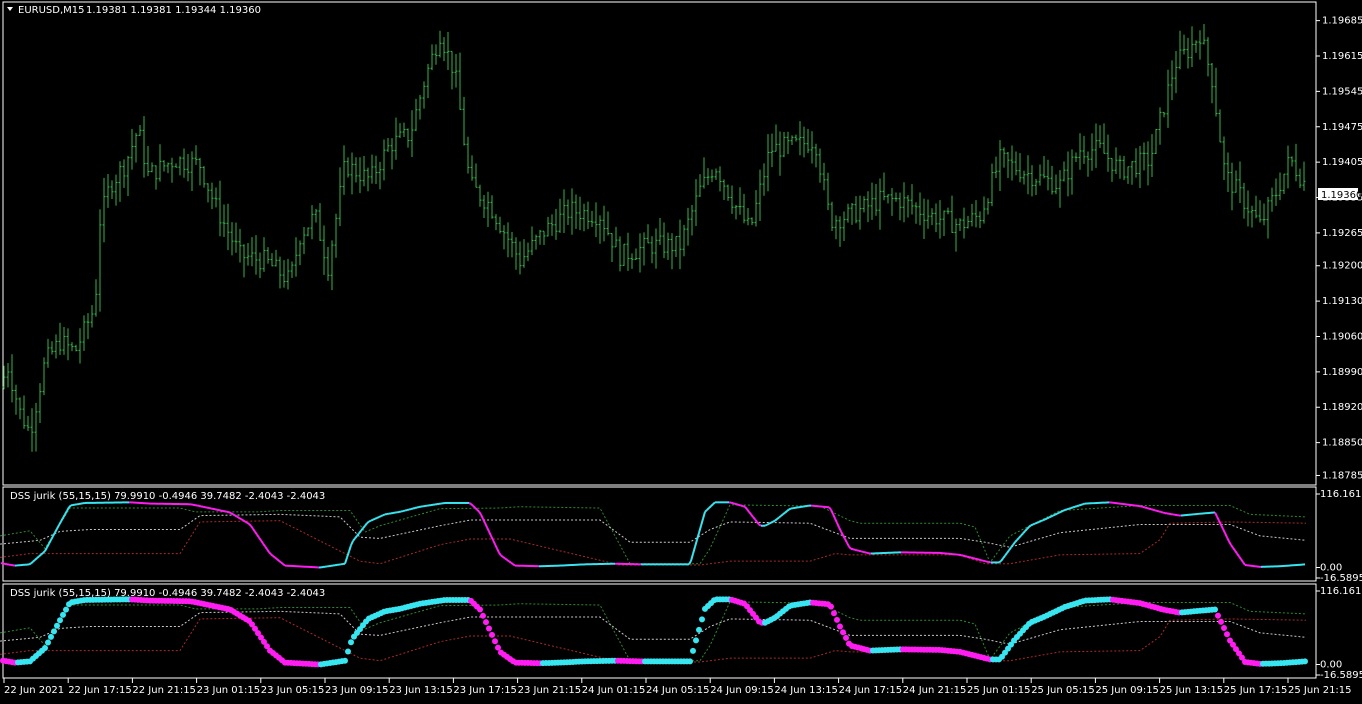 The image size is (1362, 704). I want to click on time-tick-label: 25 Jun 09:15, so click(1127, 690).